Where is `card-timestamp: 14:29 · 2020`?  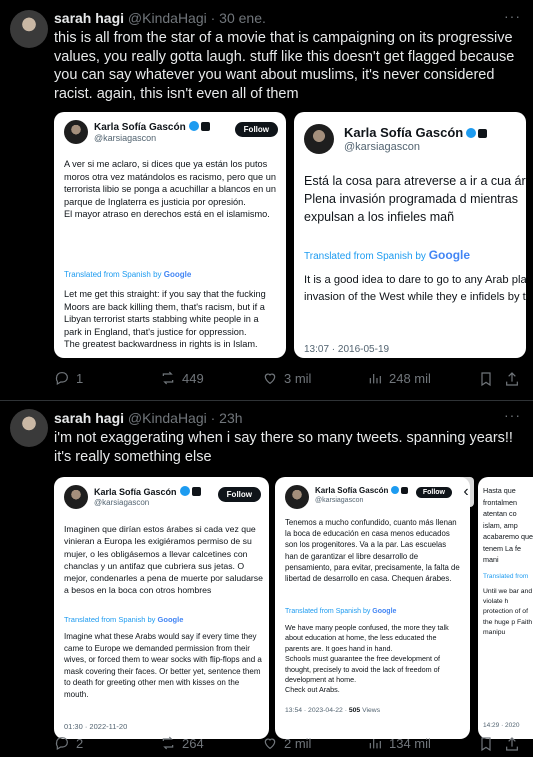 card-timestamp: 14:29 · 2020 is located at coordinates (501, 725).